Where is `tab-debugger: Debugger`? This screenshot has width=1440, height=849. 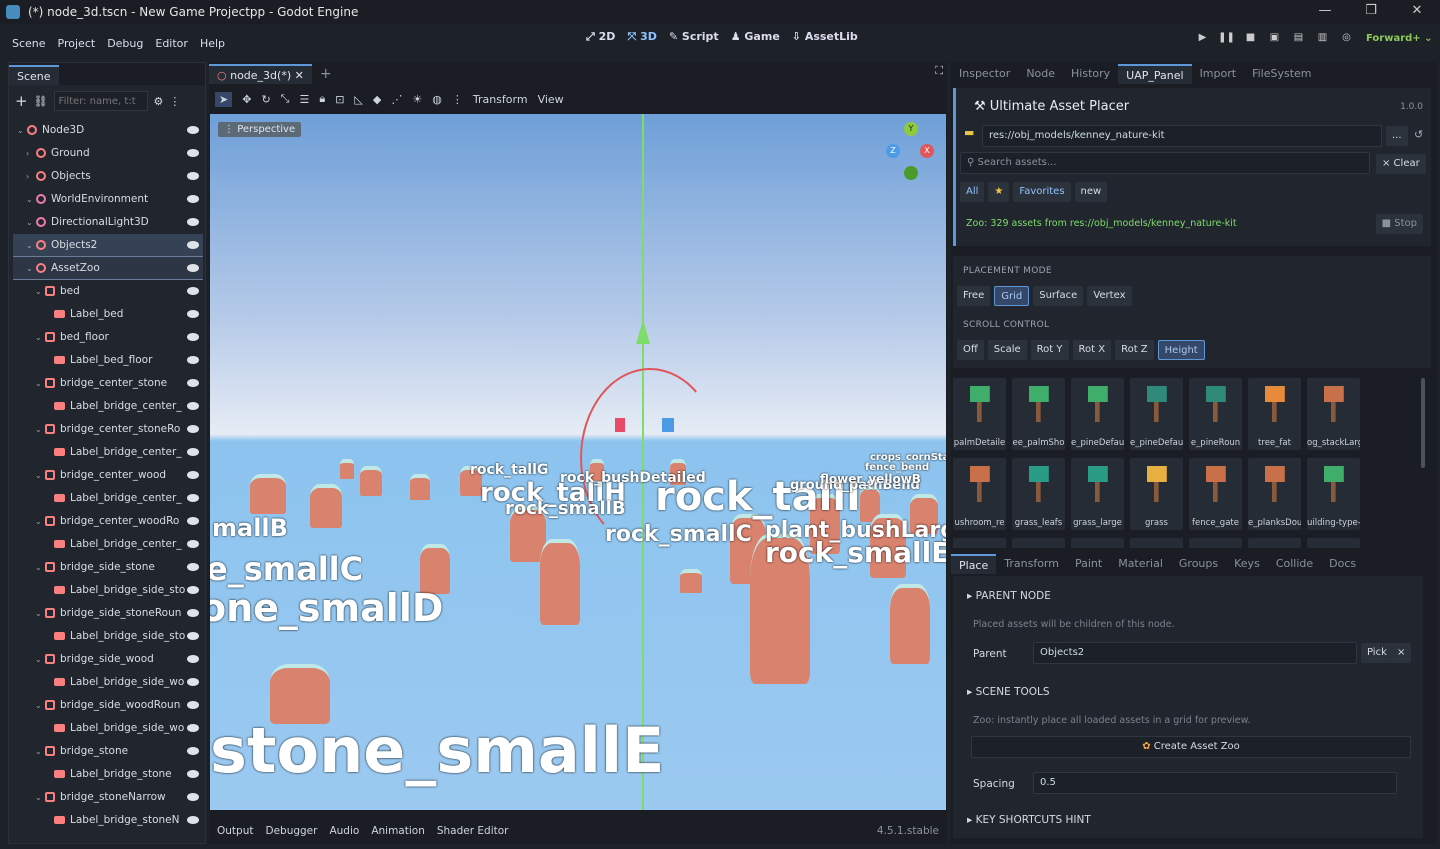
tab-debugger: Debugger is located at coordinates (291, 831).